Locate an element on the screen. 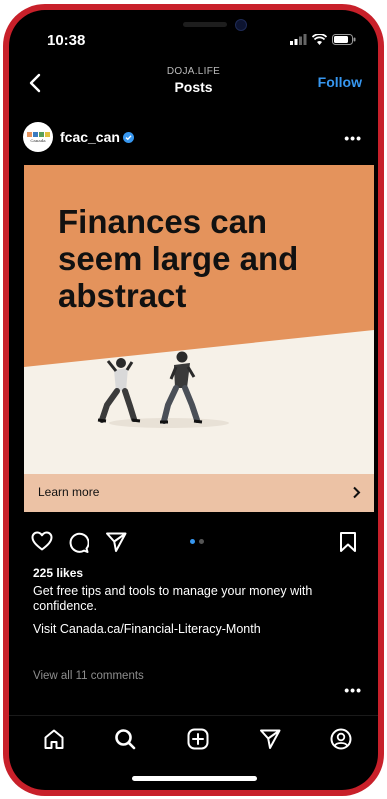 The width and height of the screenshot is (387, 799). learn-more-bar: Learn more is located at coordinates (199, 493).